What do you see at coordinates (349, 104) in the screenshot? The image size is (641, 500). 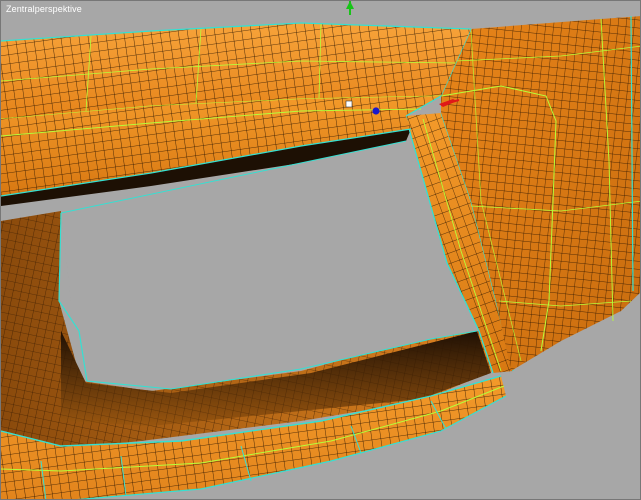 I see `gizmo-origin` at bounding box center [349, 104].